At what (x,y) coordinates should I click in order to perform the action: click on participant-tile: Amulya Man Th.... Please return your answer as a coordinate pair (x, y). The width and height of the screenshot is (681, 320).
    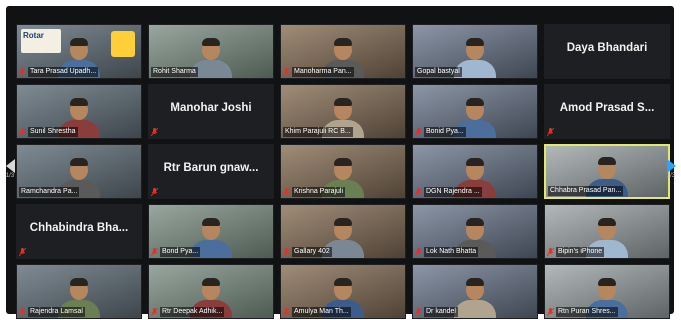
    Looking at the image, I should click on (343, 291).